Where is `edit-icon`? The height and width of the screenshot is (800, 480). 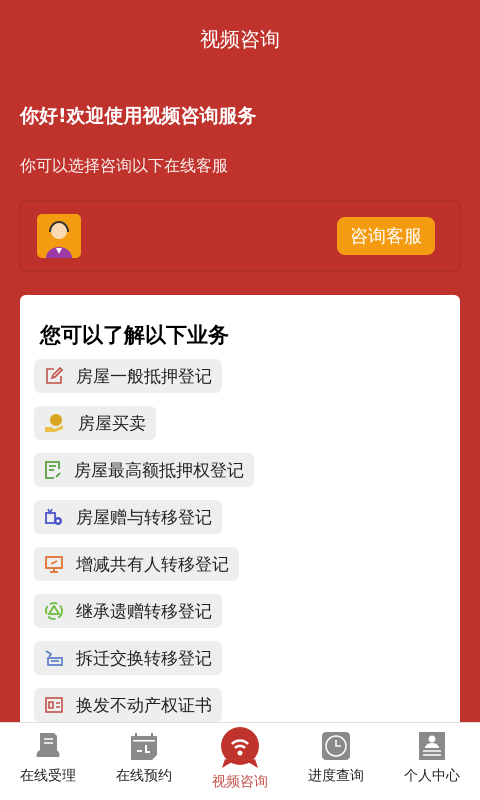
edit-icon is located at coordinates (54, 376).